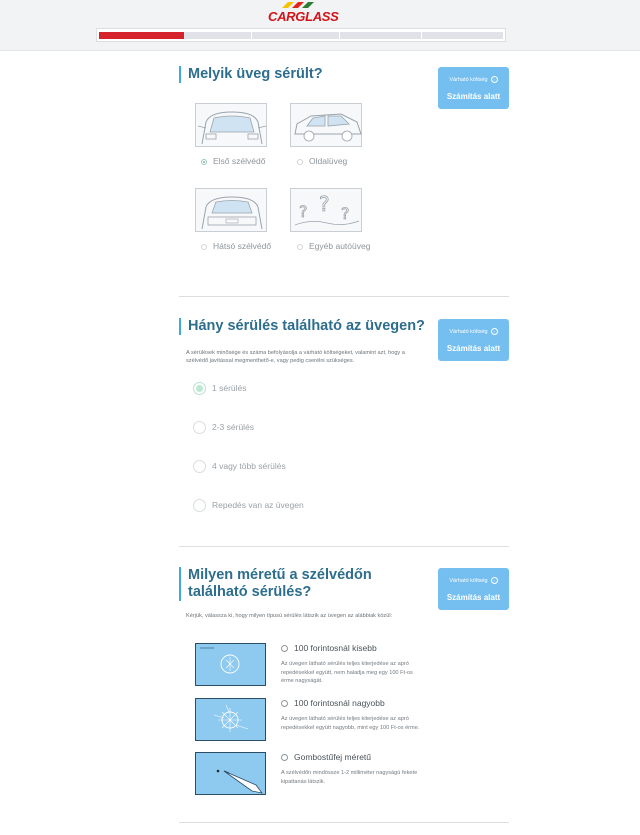 This screenshot has height=835, width=640. Describe the element at coordinates (239, 161) in the screenshot. I see `glass-option-front-label: Első szélvédő` at that location.